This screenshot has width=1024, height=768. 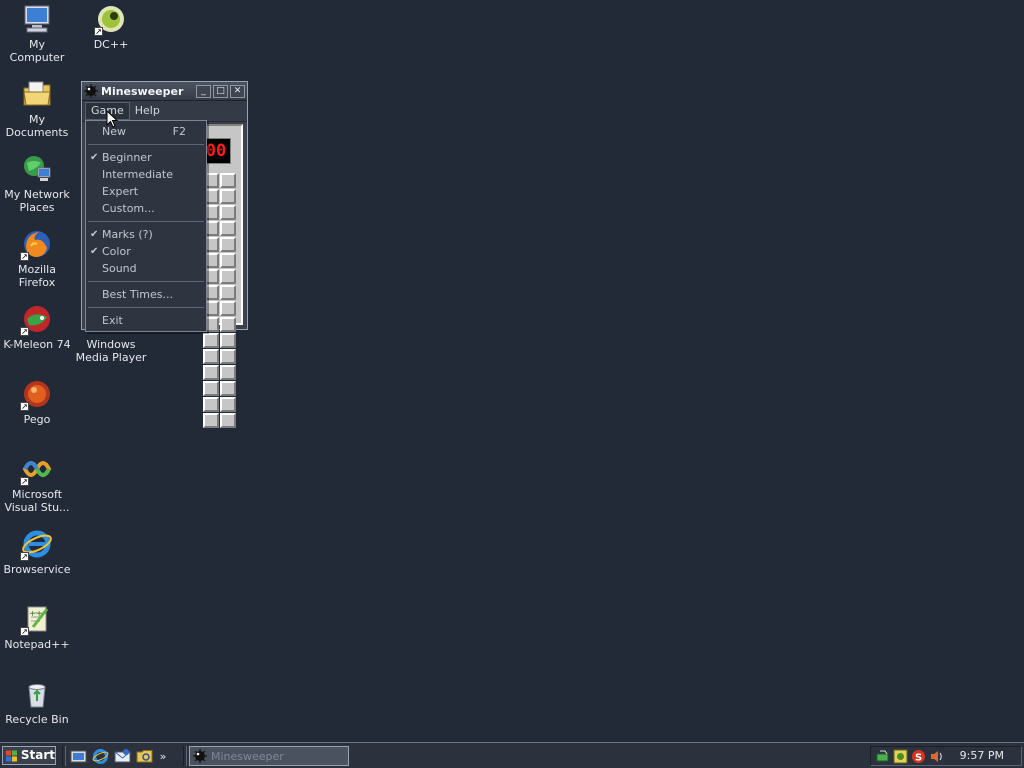 I want to click on desktop-icon-label: Mozilla Firefox, so click(x=37, y=276).